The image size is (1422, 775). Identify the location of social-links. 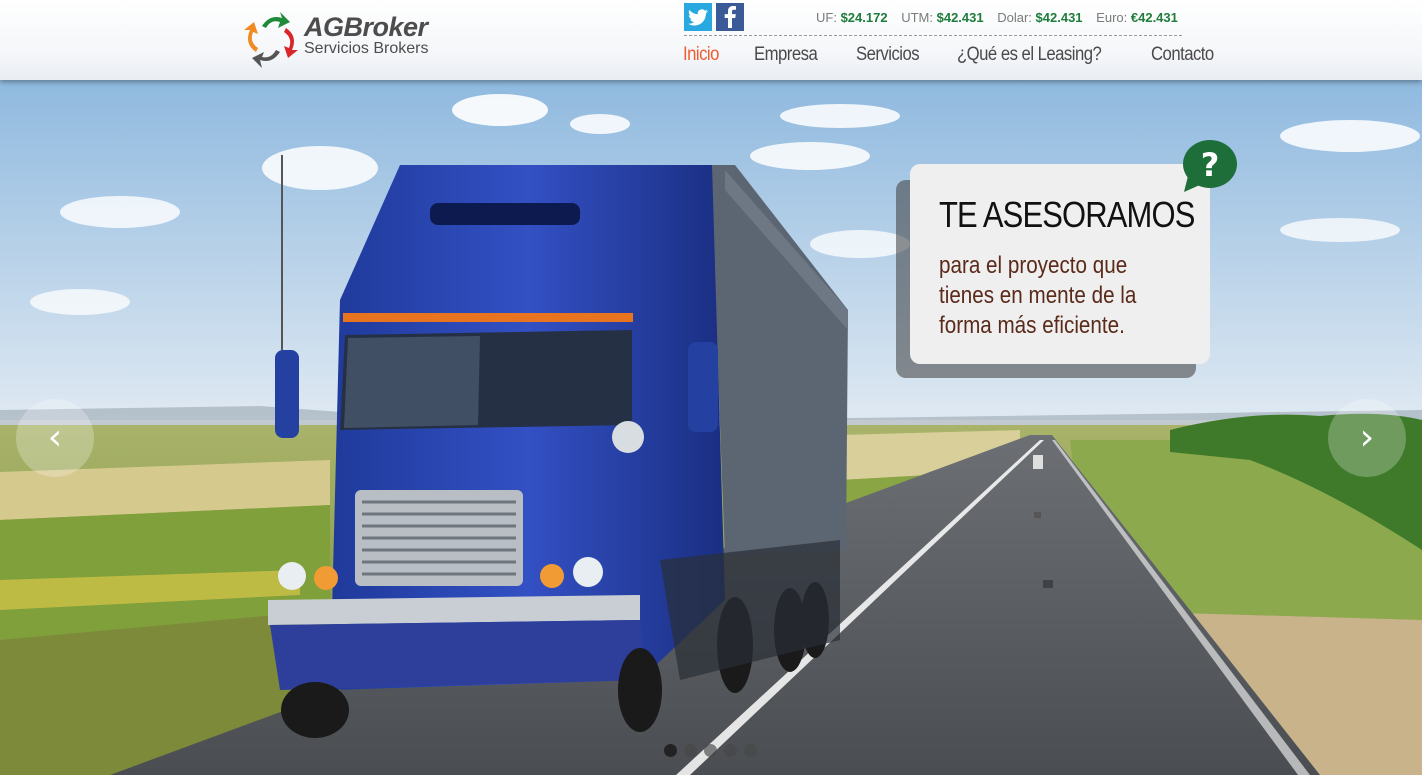
(714, 17).